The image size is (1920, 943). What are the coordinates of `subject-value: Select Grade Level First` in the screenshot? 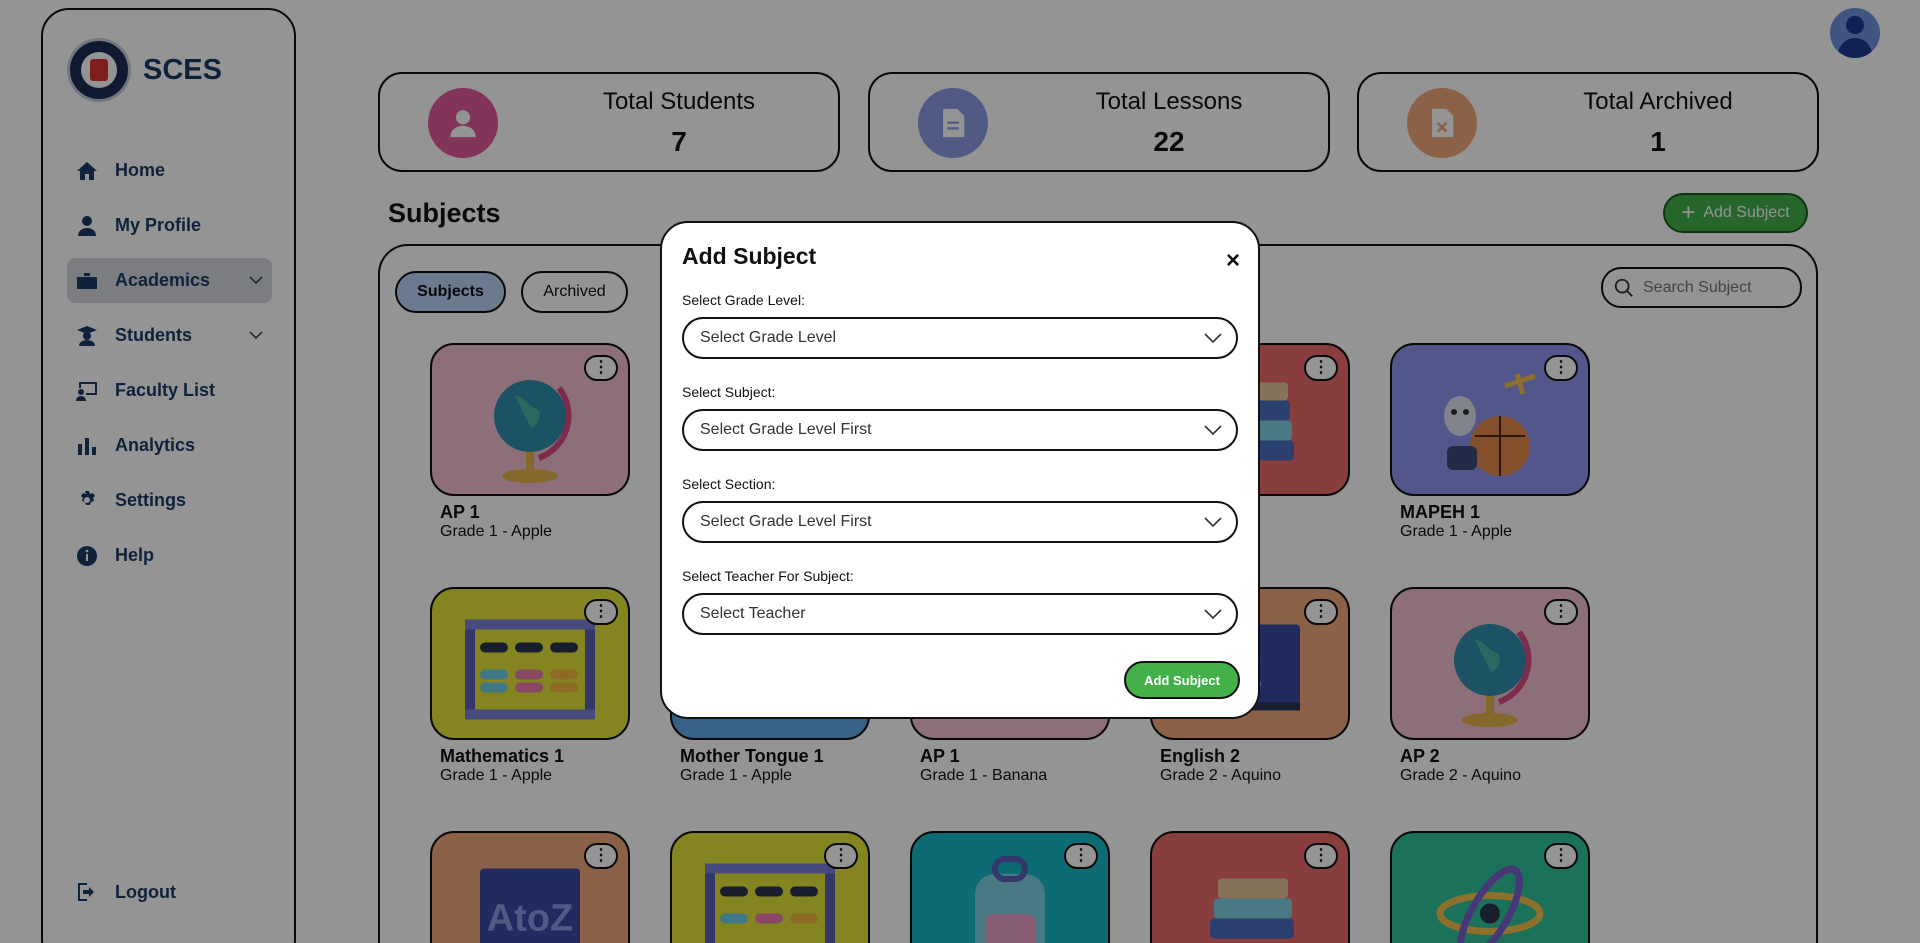 It's located at (786, 429).